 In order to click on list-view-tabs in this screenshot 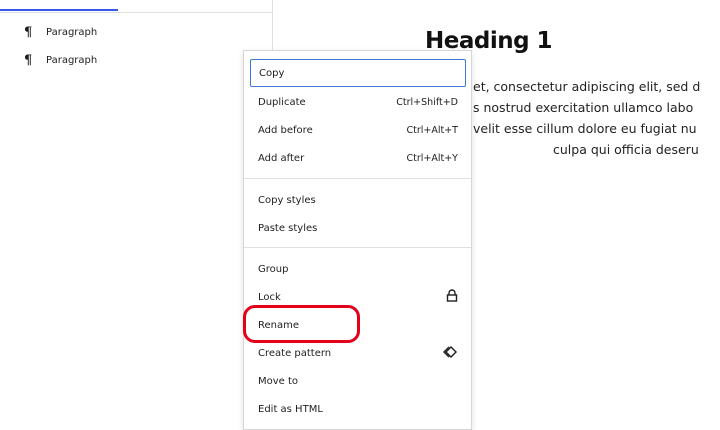, I will do `click(136, 6)`.